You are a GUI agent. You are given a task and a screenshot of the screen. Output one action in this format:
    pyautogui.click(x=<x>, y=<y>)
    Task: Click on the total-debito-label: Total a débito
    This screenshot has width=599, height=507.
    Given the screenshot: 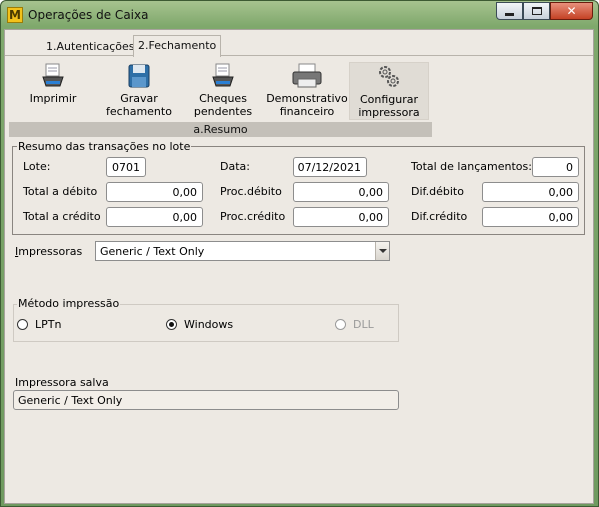 What is the action you would take?
    pyautogui.click(x=60, y=191)
    